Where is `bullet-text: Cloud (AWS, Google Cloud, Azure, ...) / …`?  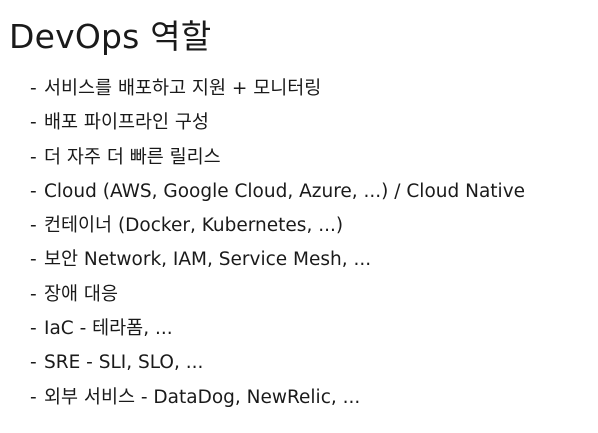 bullet-text: Cloud (AWS, Google Cloud, Azure, ...) / … is located at coordinates (285, 191).